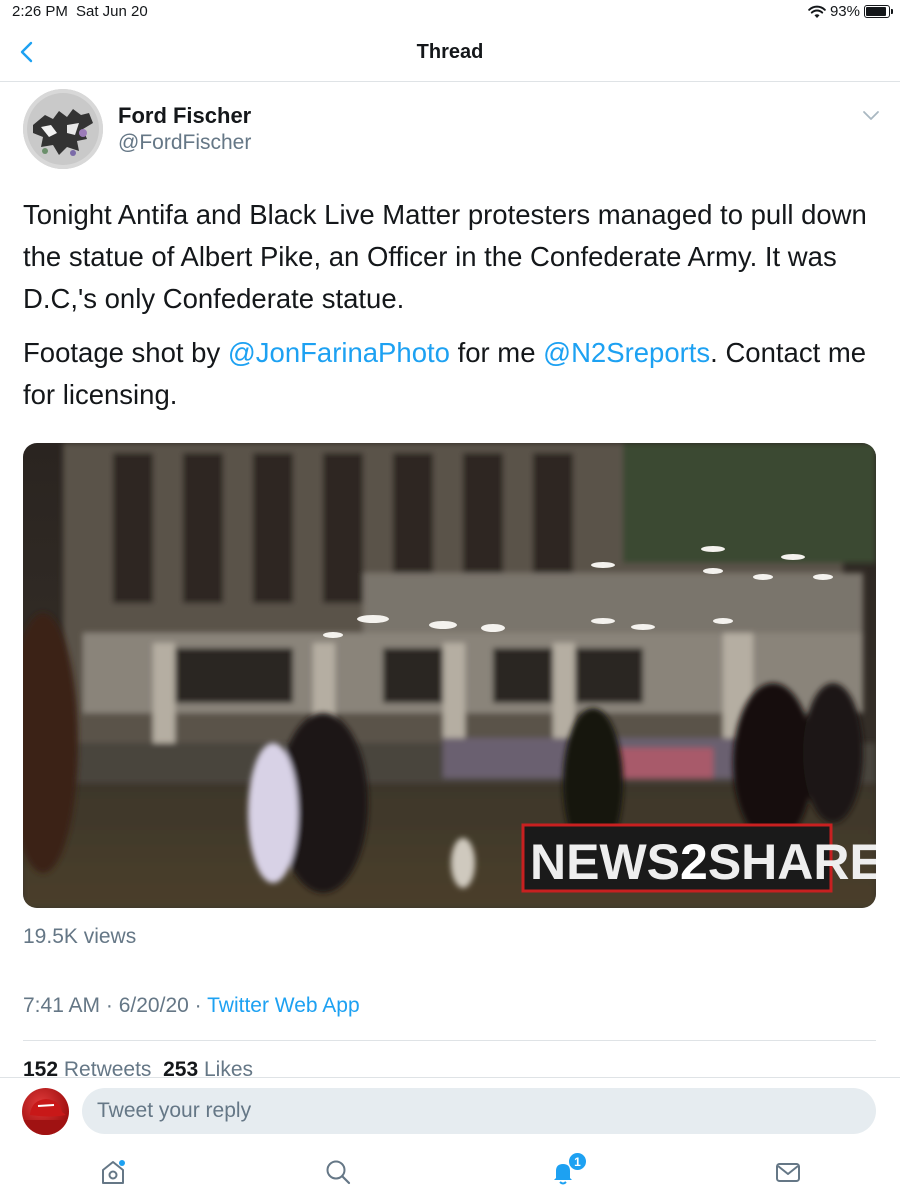  I want to click on notification-badge: 1, so click(577, 1161).